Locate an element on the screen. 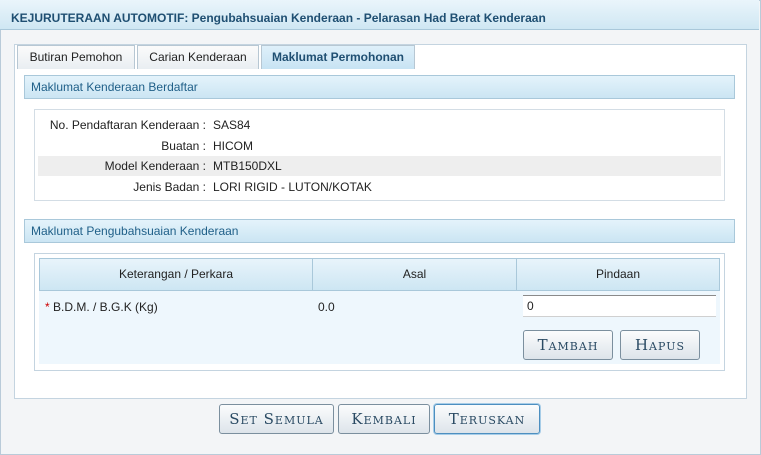 The height and width of the screenshot is (455, 761). modification-section-heading: Maklumat Pengubahsuaian Kenderaan is located at coordinates (379, 231).